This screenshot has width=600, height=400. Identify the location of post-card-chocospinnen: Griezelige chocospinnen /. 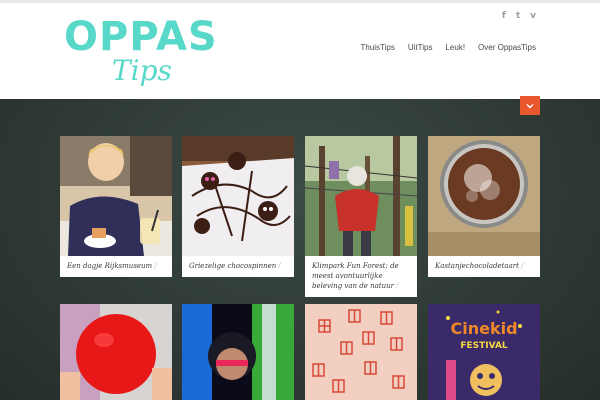
(238, 206).